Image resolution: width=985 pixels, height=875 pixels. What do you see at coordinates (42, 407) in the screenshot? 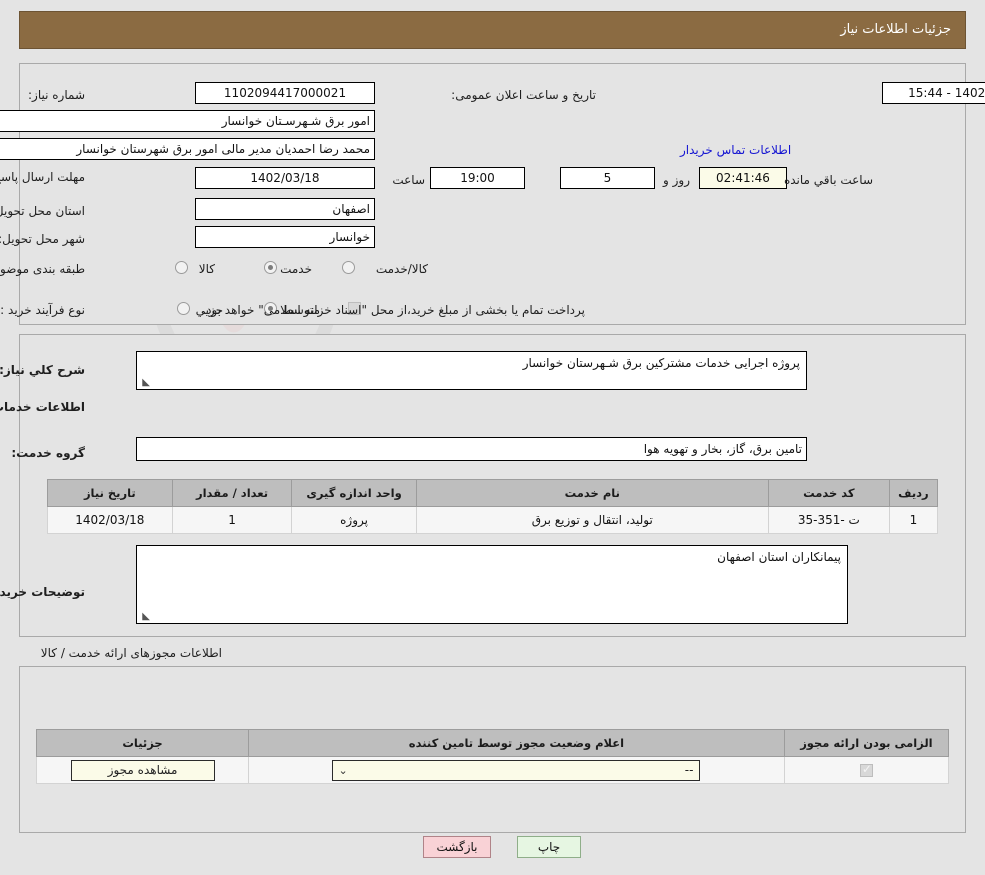
I see `section-title-services: اطلاعات خدمات مورد نیاز` at bounding box center [42, 407].